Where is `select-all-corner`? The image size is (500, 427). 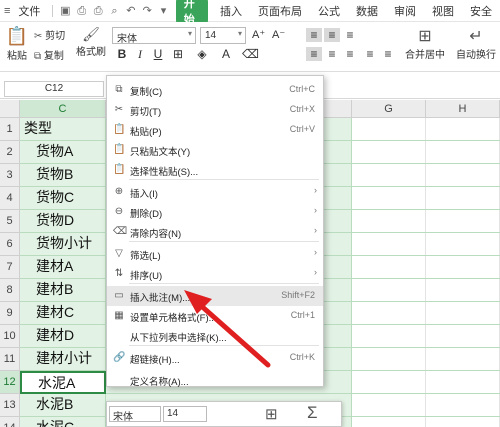
select-all-corner is located at coordinates (10, 109).